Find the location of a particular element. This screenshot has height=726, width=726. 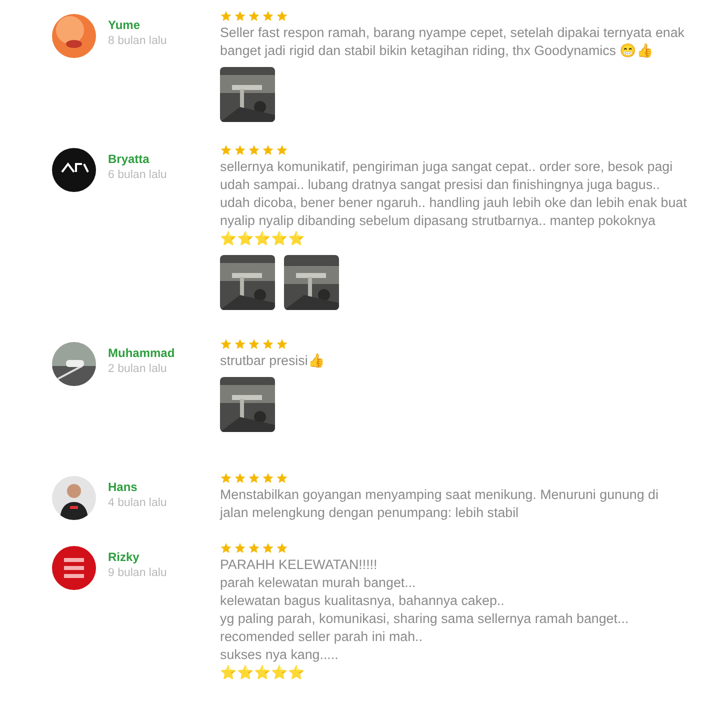

review-time: 4 bulan lalu is located at coordinates (138, 503).